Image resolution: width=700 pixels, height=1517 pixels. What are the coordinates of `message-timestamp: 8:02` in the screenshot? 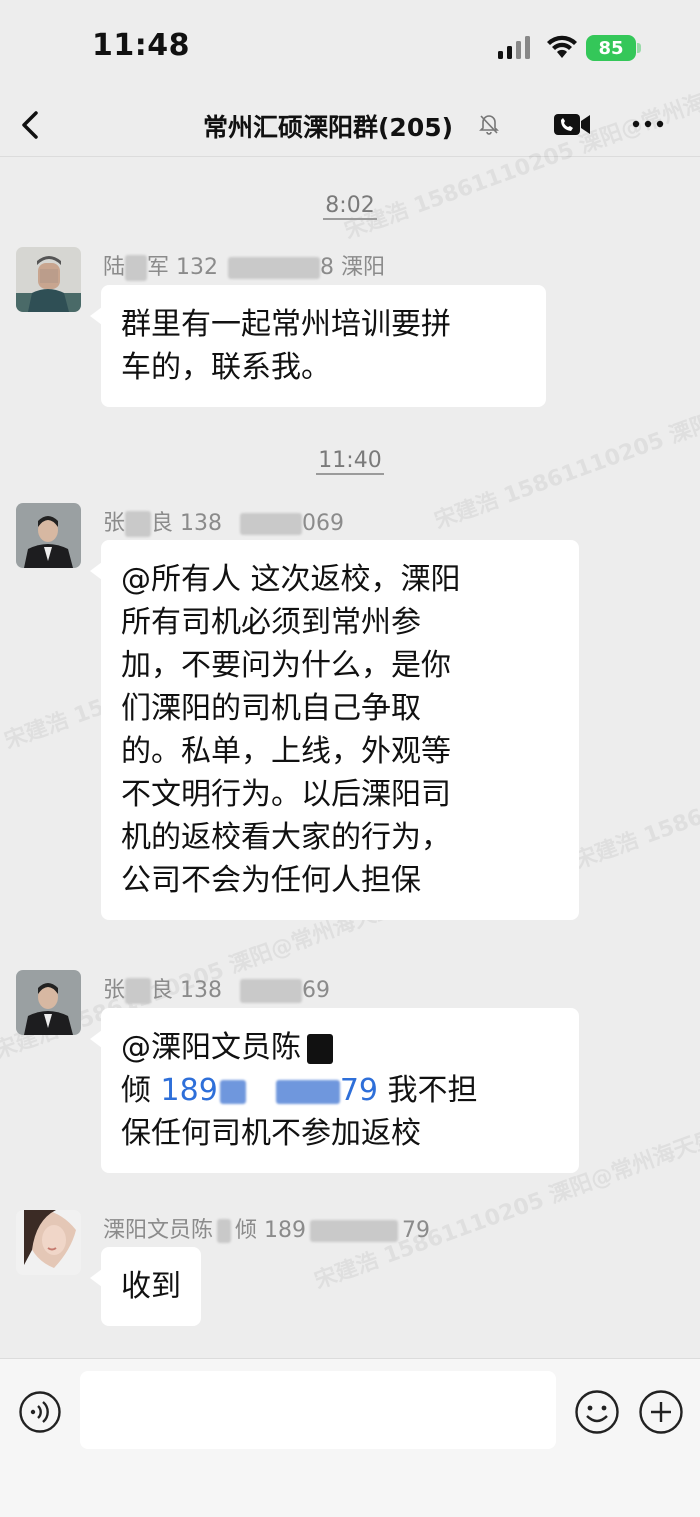 It's located at (350, 206).